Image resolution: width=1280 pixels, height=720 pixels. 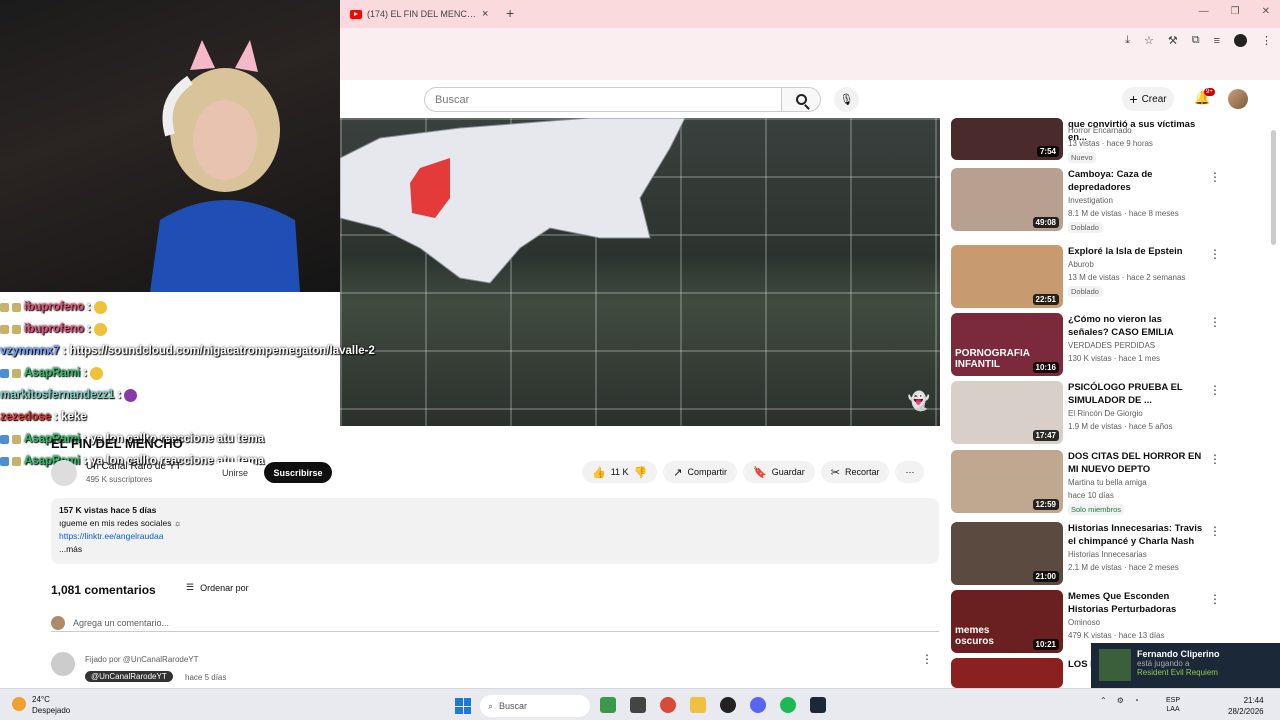 I want to click on browser-tab: (174) EL FIN DEL MENCHO - Yo ×, so click(x=421, y=14).